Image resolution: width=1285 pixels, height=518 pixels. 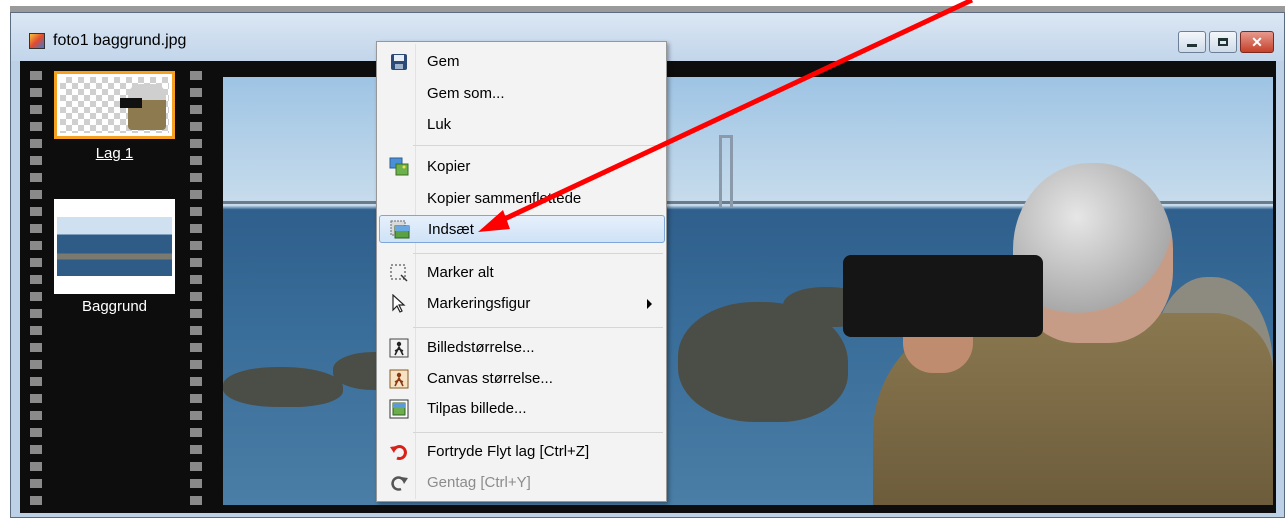 I want to click on menu-item-label: Marker alt, so click(x=460, y=272).